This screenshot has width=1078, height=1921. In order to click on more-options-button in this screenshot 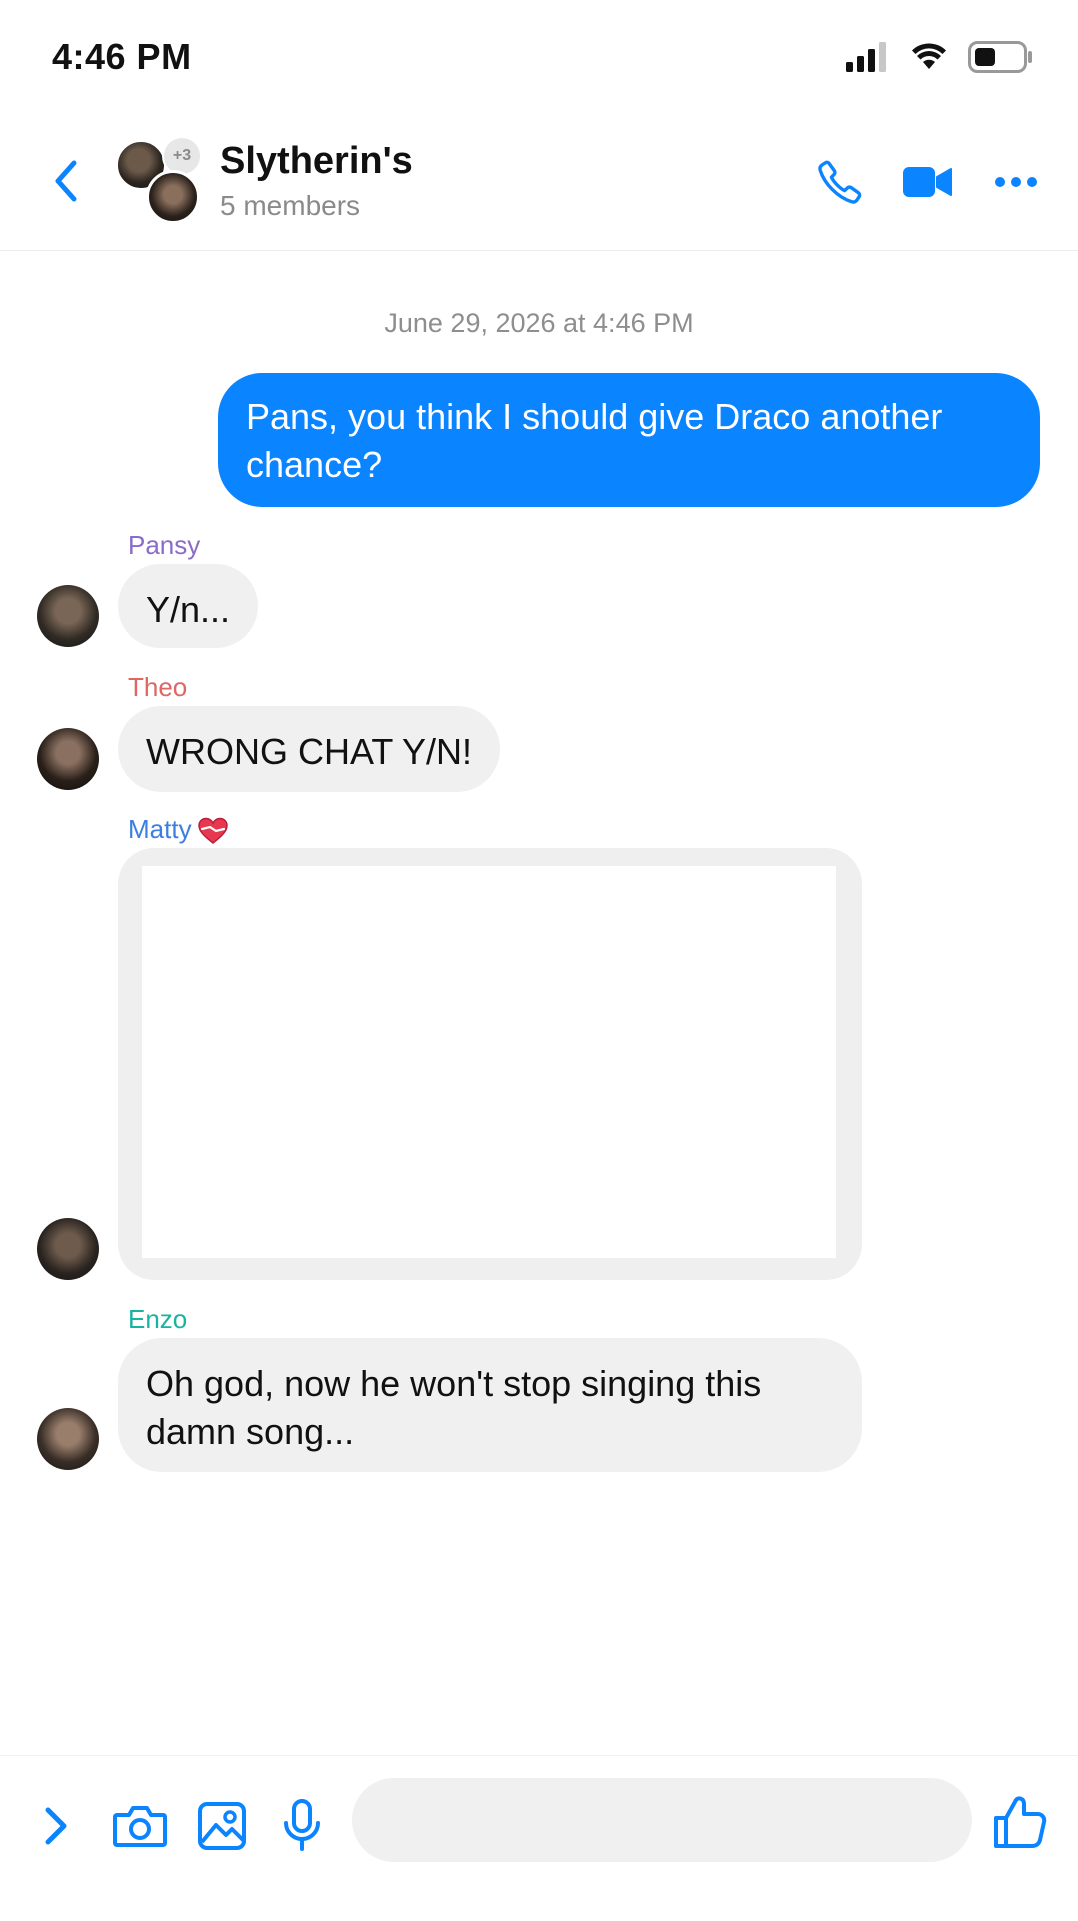, I will do `click(1016, 182)`.